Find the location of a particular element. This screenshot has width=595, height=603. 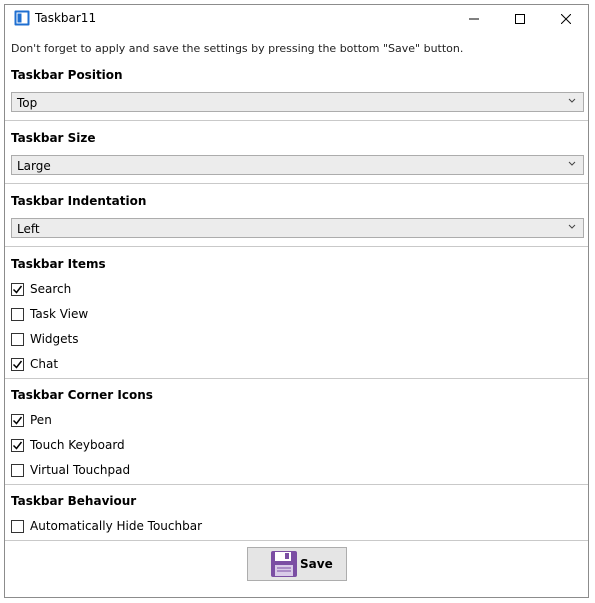

close-button is located at coordinates (566, 19).